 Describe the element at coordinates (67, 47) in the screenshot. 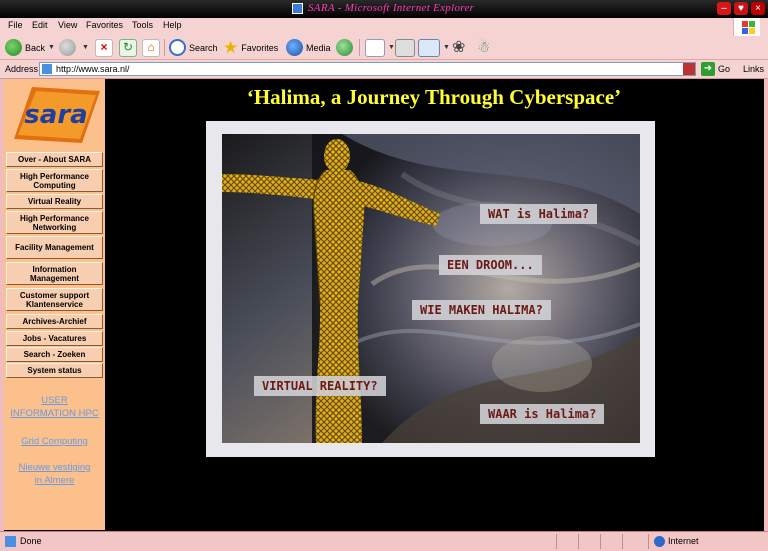

I see `forward-arrow-icon` at that location.